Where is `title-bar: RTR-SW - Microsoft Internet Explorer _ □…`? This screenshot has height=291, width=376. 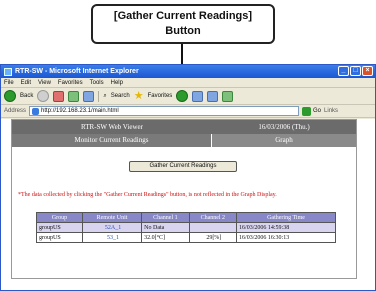 title-bar: RTR-SW - Microsoft Internet Explorer _ □… is located at coordinates (188, 71).